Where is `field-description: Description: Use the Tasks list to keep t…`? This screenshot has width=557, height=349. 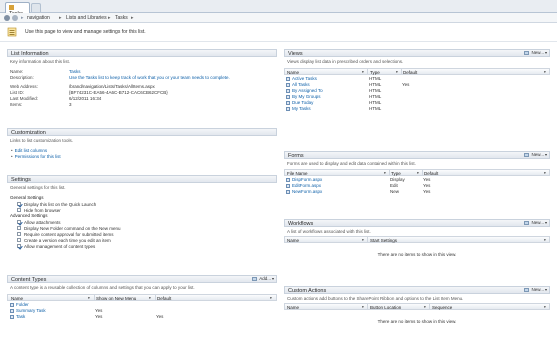
field-description: Description: Use the Tasks list to keep t… is located at coordinates (142, 78).